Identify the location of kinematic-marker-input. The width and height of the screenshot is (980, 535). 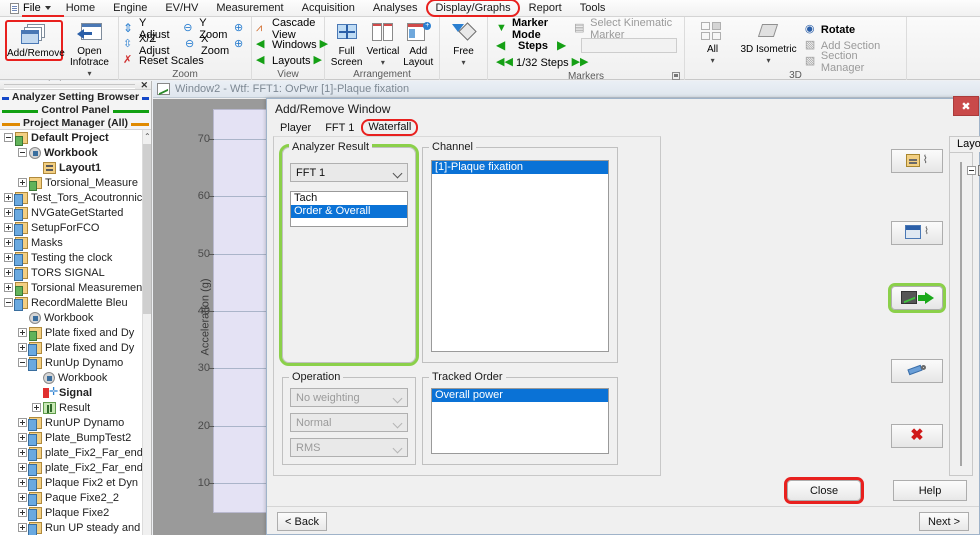
(628, 45).